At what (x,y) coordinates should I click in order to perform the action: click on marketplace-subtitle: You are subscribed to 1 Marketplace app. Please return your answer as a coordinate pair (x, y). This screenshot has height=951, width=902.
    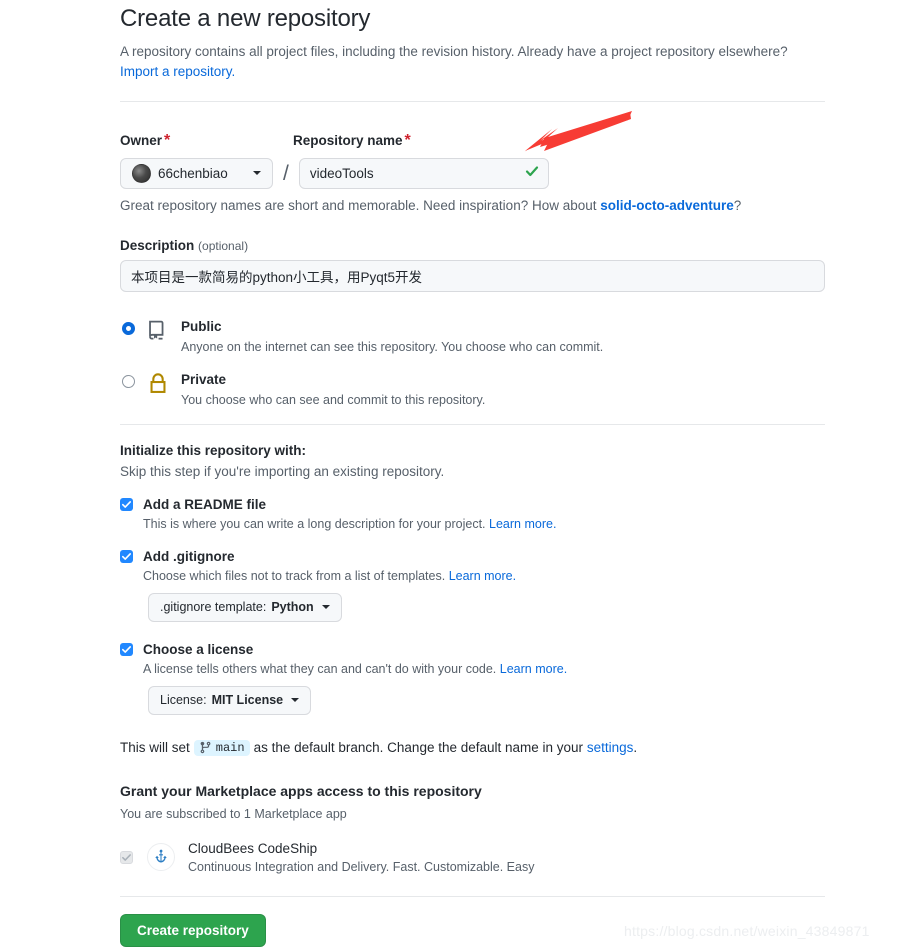
    Looking at the image, I should click on (233, 813).